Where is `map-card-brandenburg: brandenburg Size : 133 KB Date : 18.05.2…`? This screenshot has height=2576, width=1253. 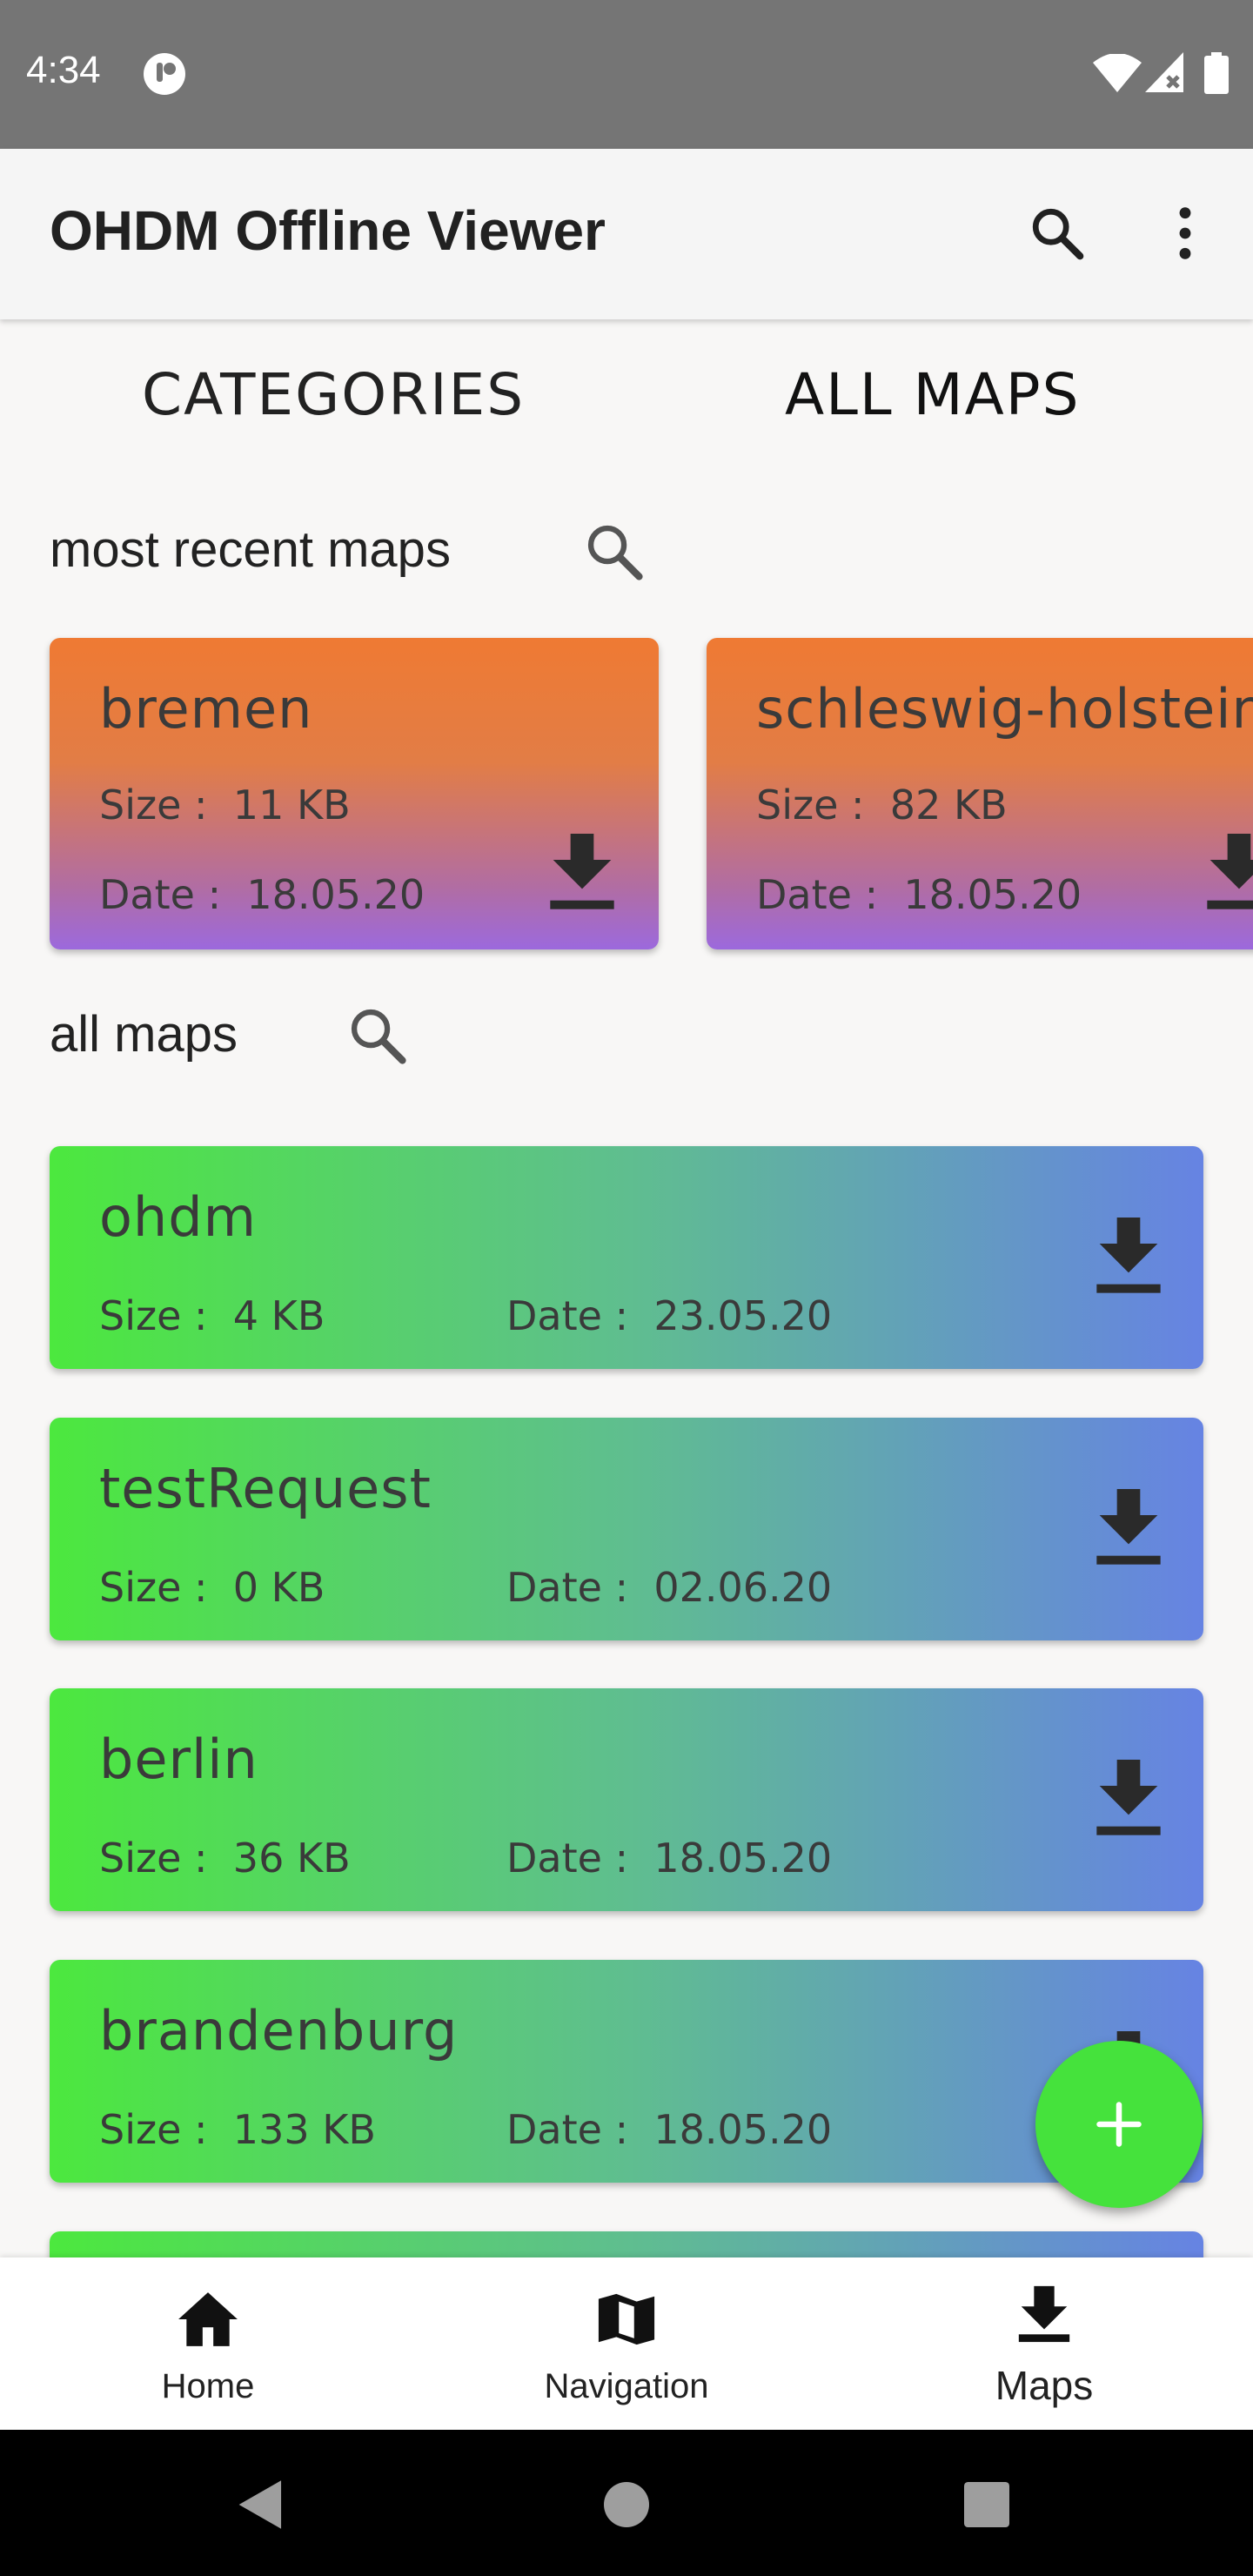
map-card-brandenburg: brandenburg Size : 133 KB Date : 18.05.2… is located at coordinates (626, 2071).